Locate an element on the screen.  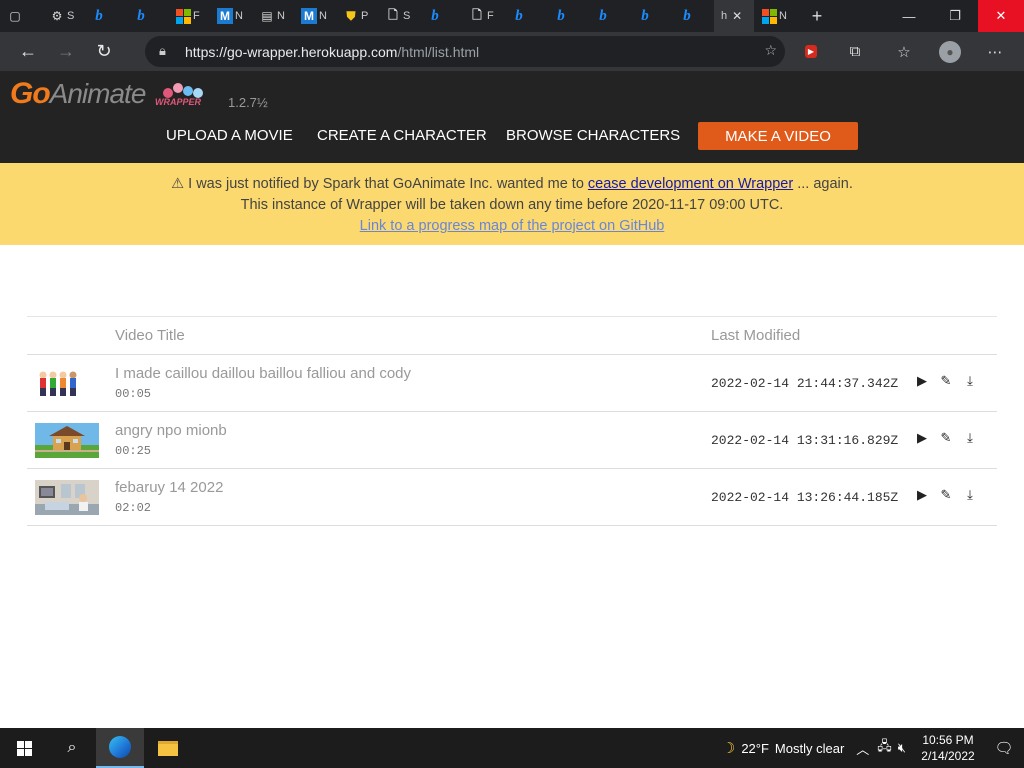
tab-microsoft: F is located at coordinates (189, 16).